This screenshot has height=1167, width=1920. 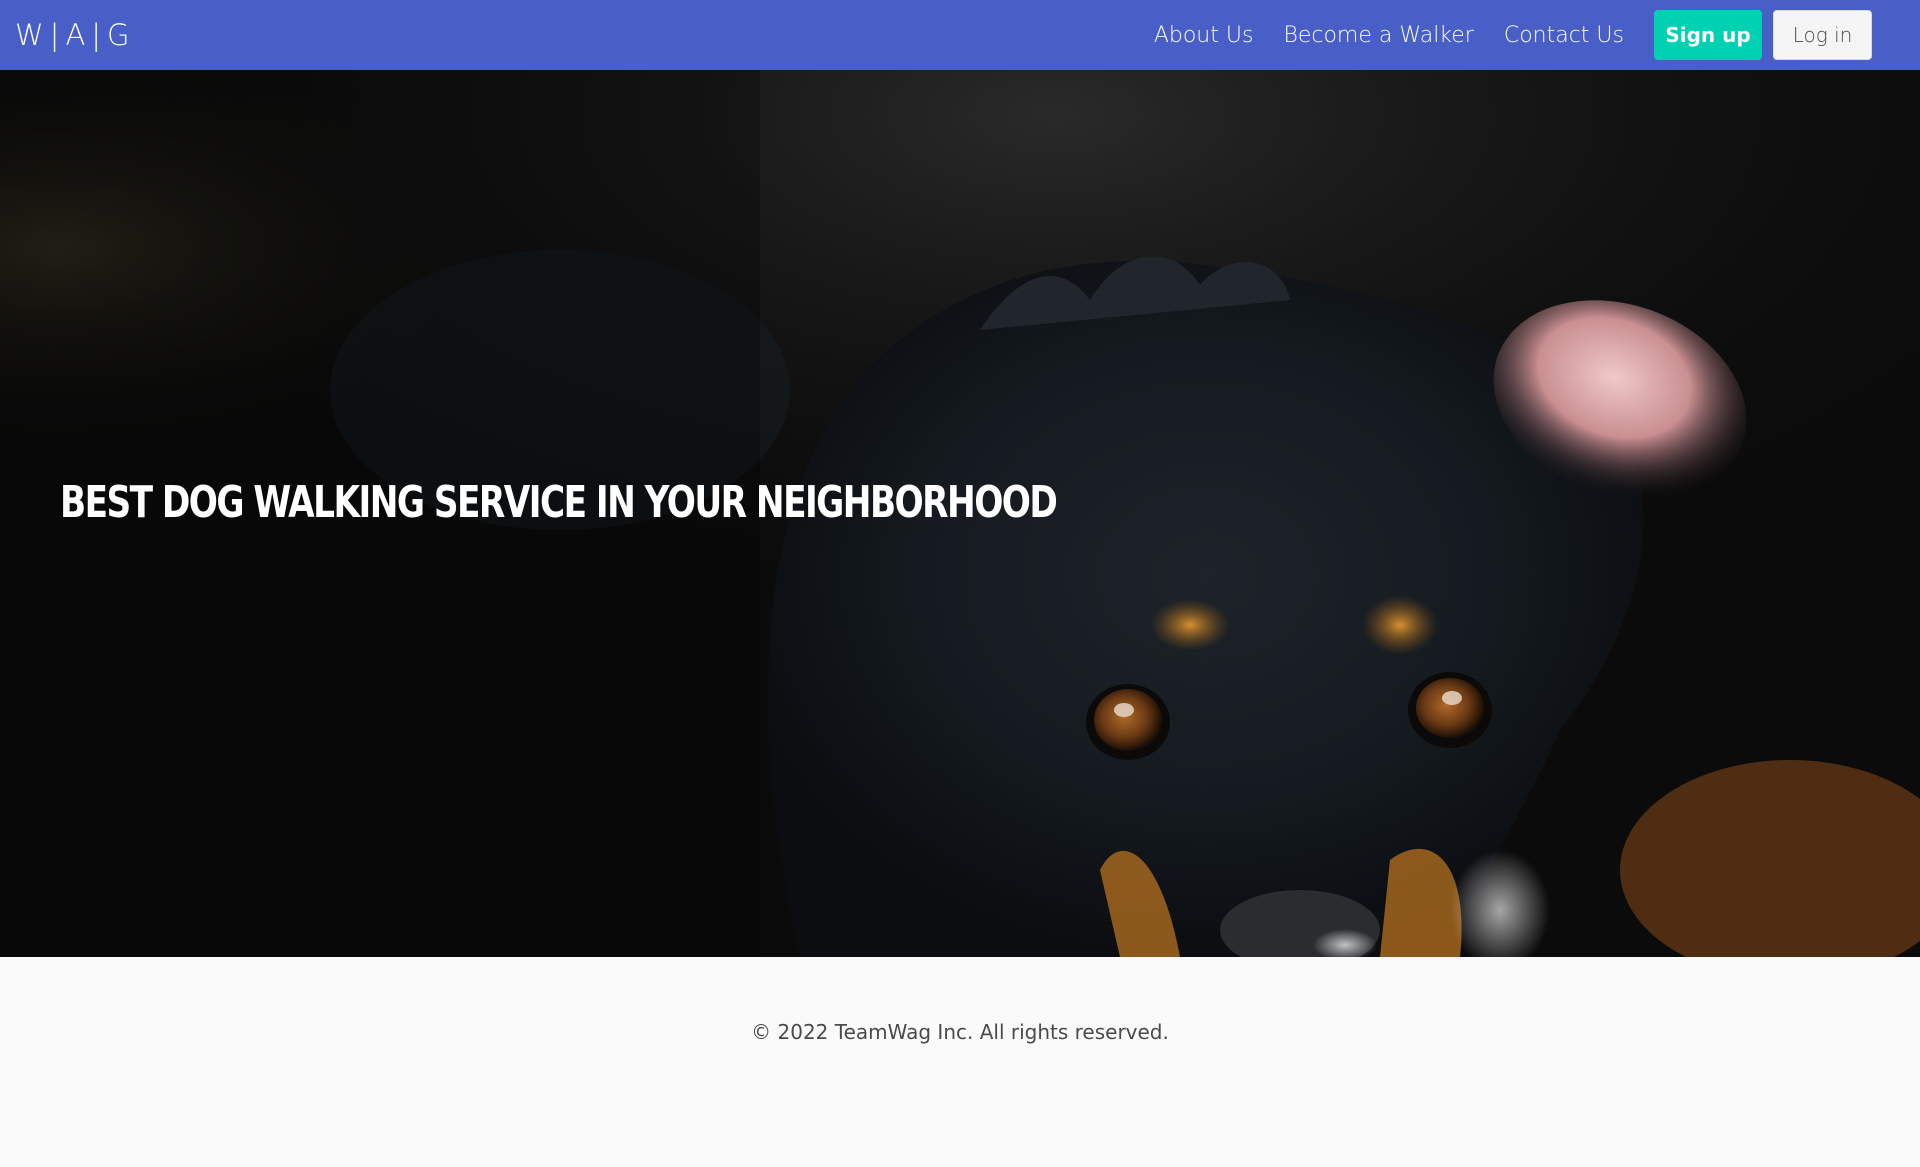 What do you see at coordinates (1204, 35) in the screenshot?
I see `nav-link-about-us: About Us` at bounding box center [1204, 35].